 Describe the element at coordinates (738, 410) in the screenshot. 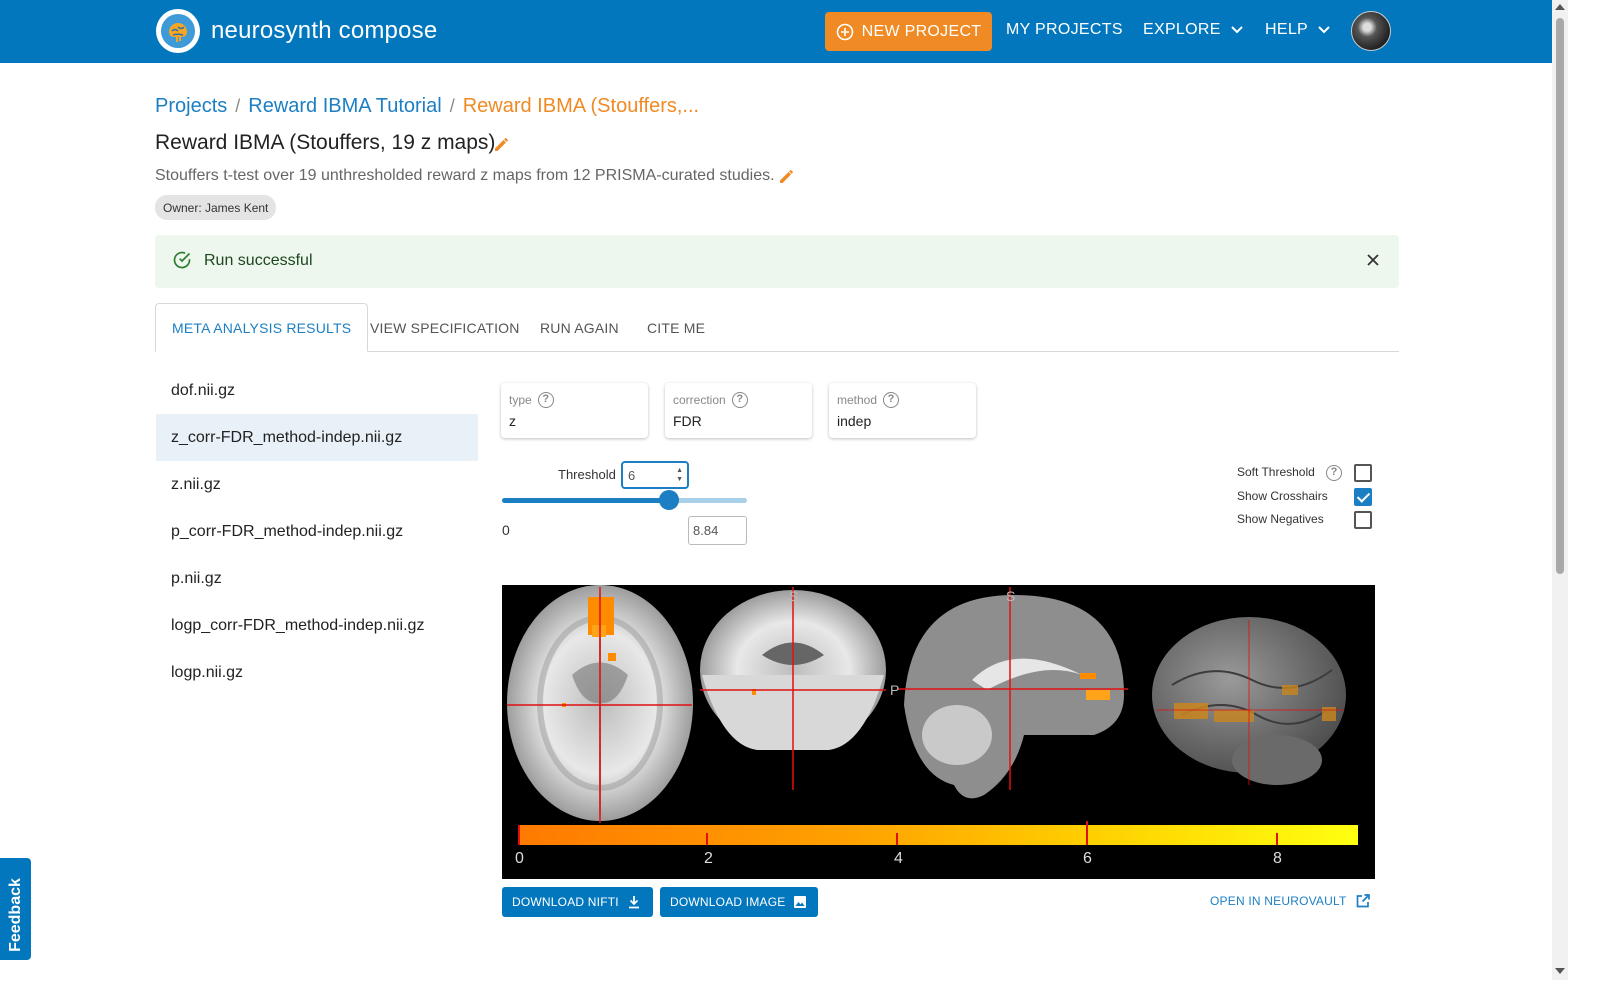

I see `correction-field: correction? FDR` at that location.